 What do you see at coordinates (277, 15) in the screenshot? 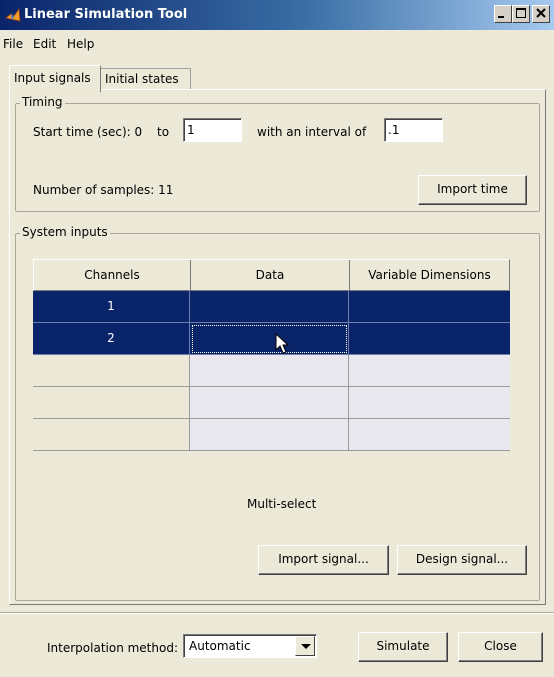
I see `title-bar: Linear Simulation Tool` at bounding box center [277, 15].